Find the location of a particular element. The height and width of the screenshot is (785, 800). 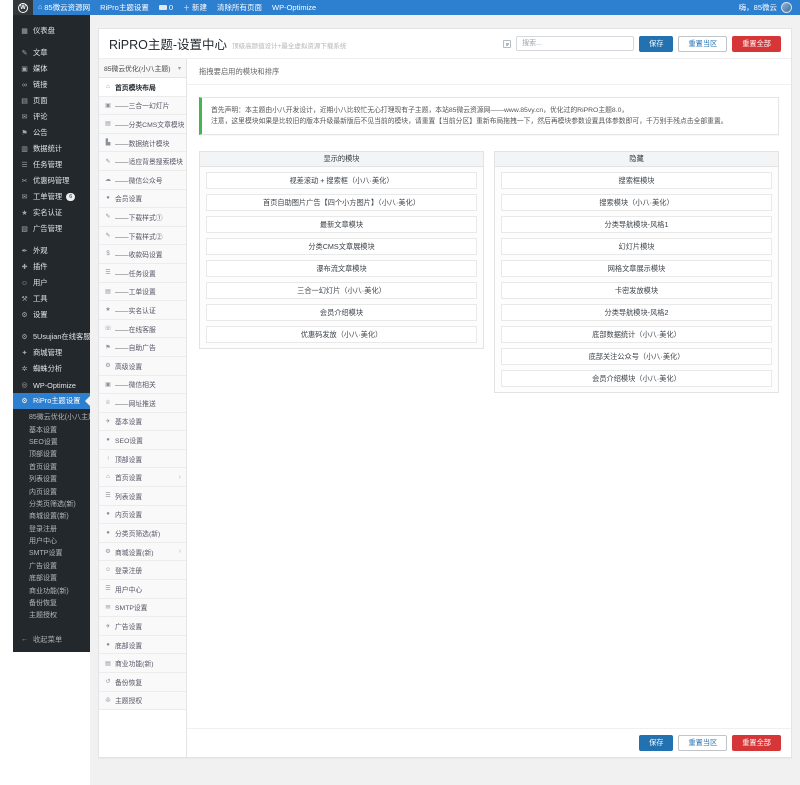

sidebar-menu-item: ▦ 仪表盘 is located at coordinates (51, 31).